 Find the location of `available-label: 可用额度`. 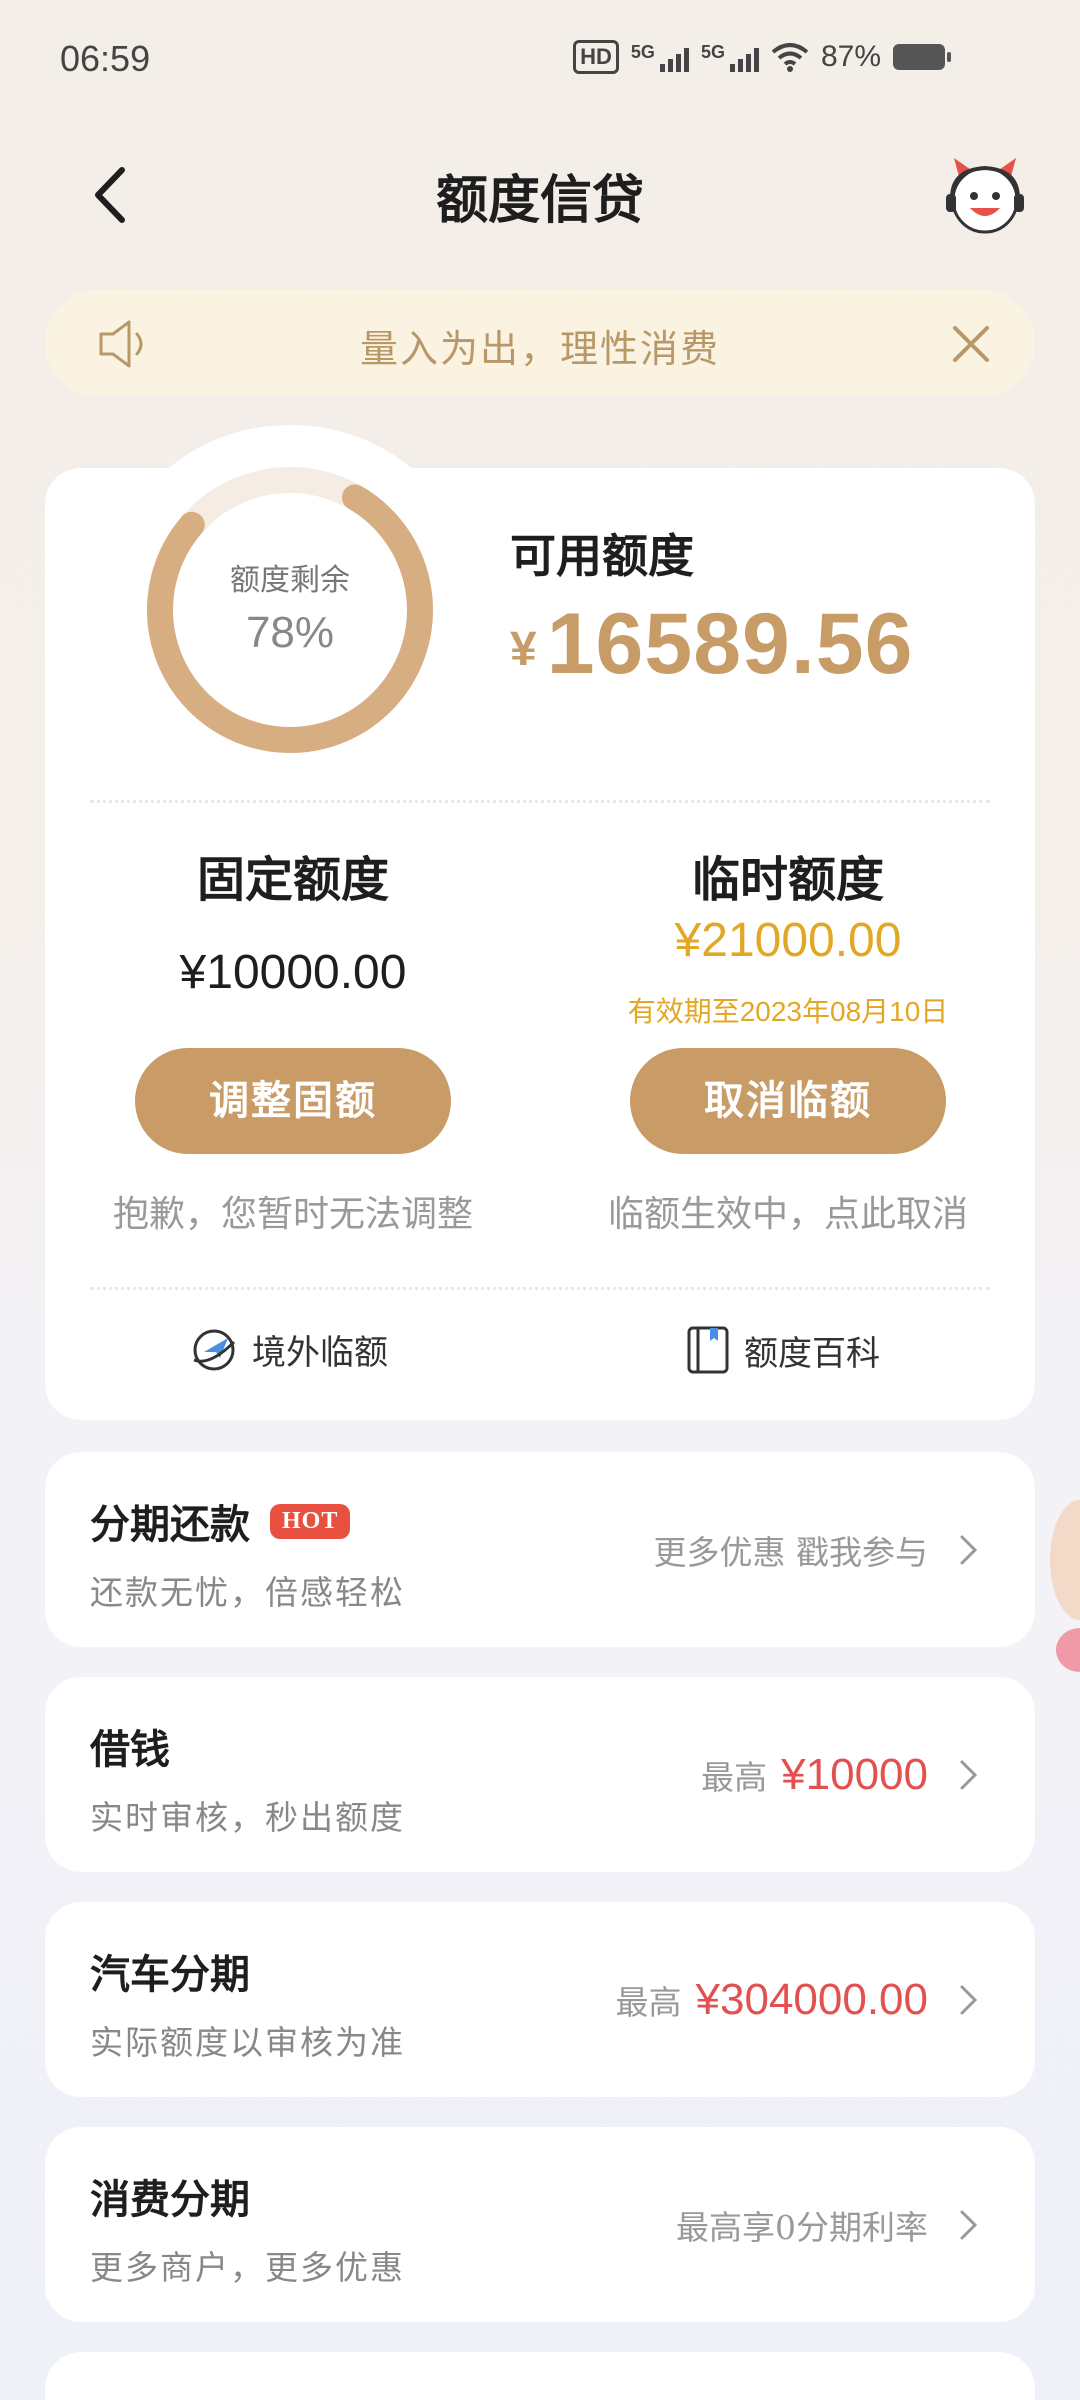

available-label: 可用额度 is located at coordinates (602, 556).